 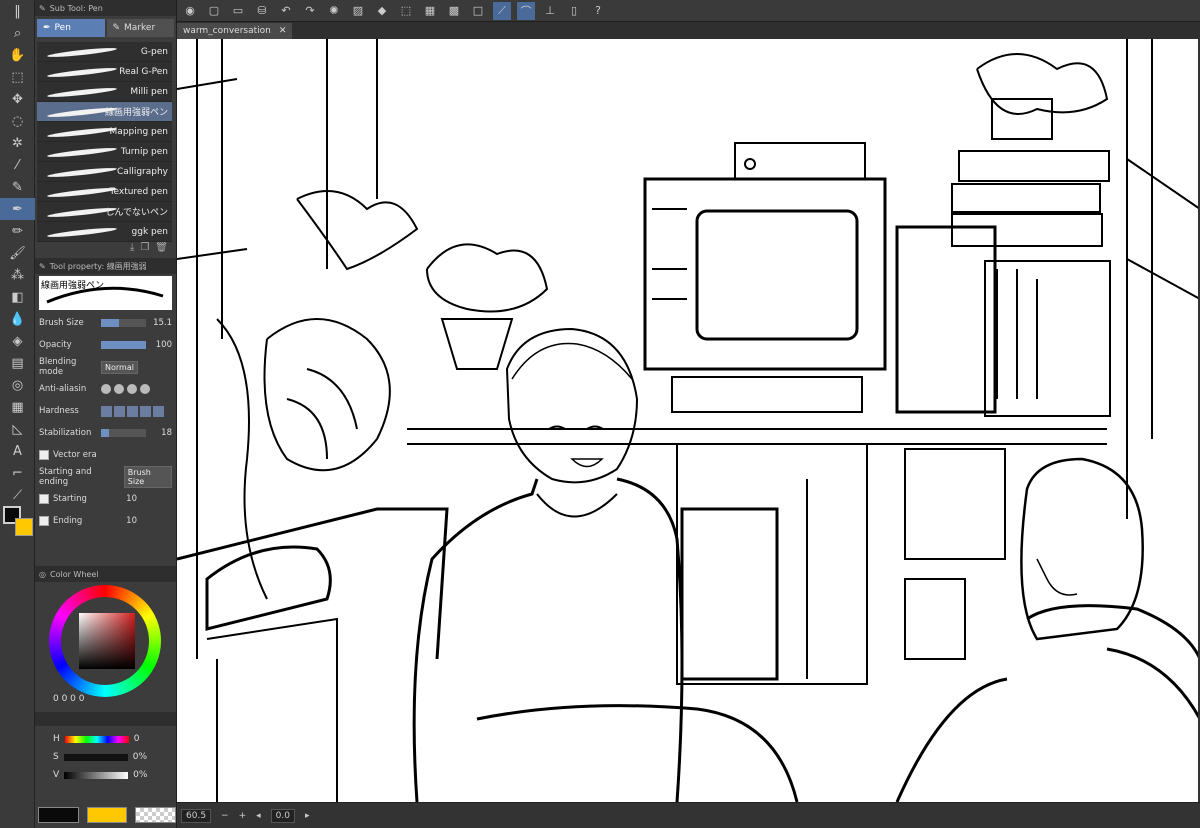 What do you see at coordinates (214, 11) in the screenshot?
I see `new-file-icon: ▢` at bounding box center [214, 11].